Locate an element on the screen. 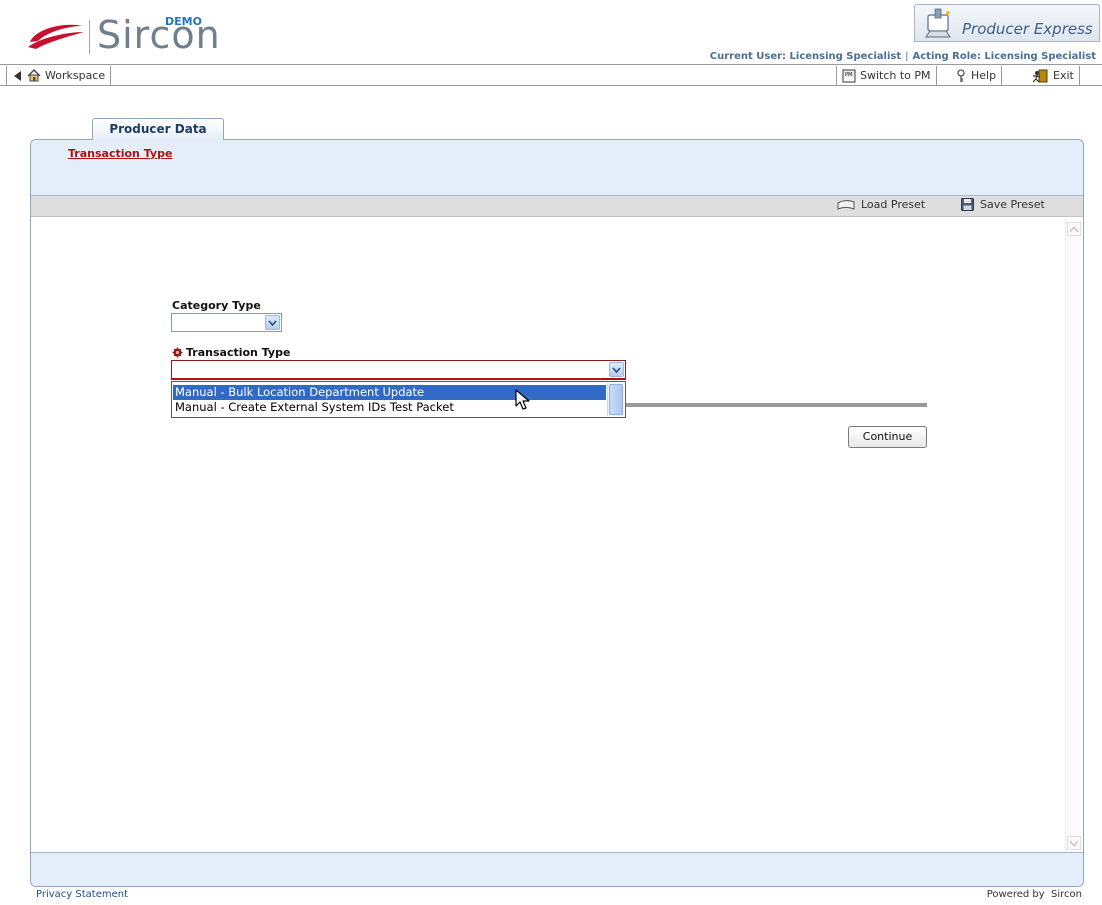  load-preset-icon is located at coordinates (846, 204).